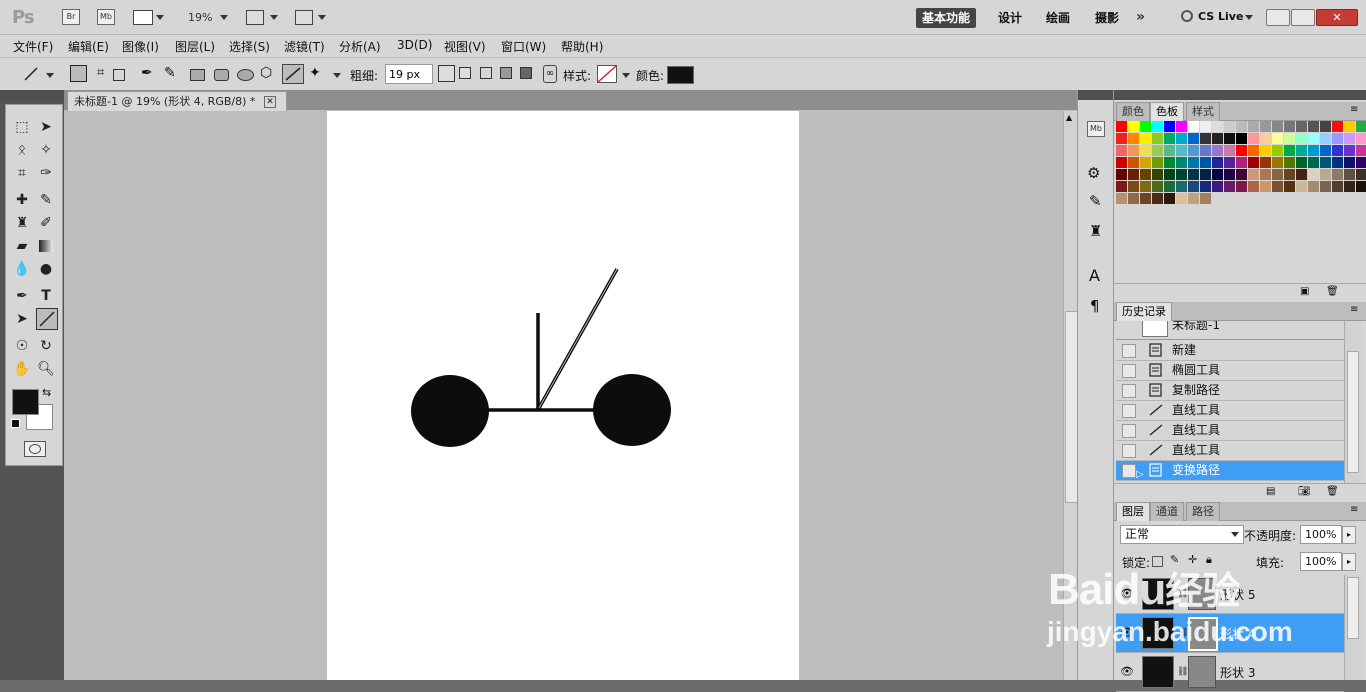 The height and width of the screenshot is (692, 1366). Describe the element at coordinates (268, 73) in the screenshot. I see `polygon-tool-icon: ⬡` at that location.